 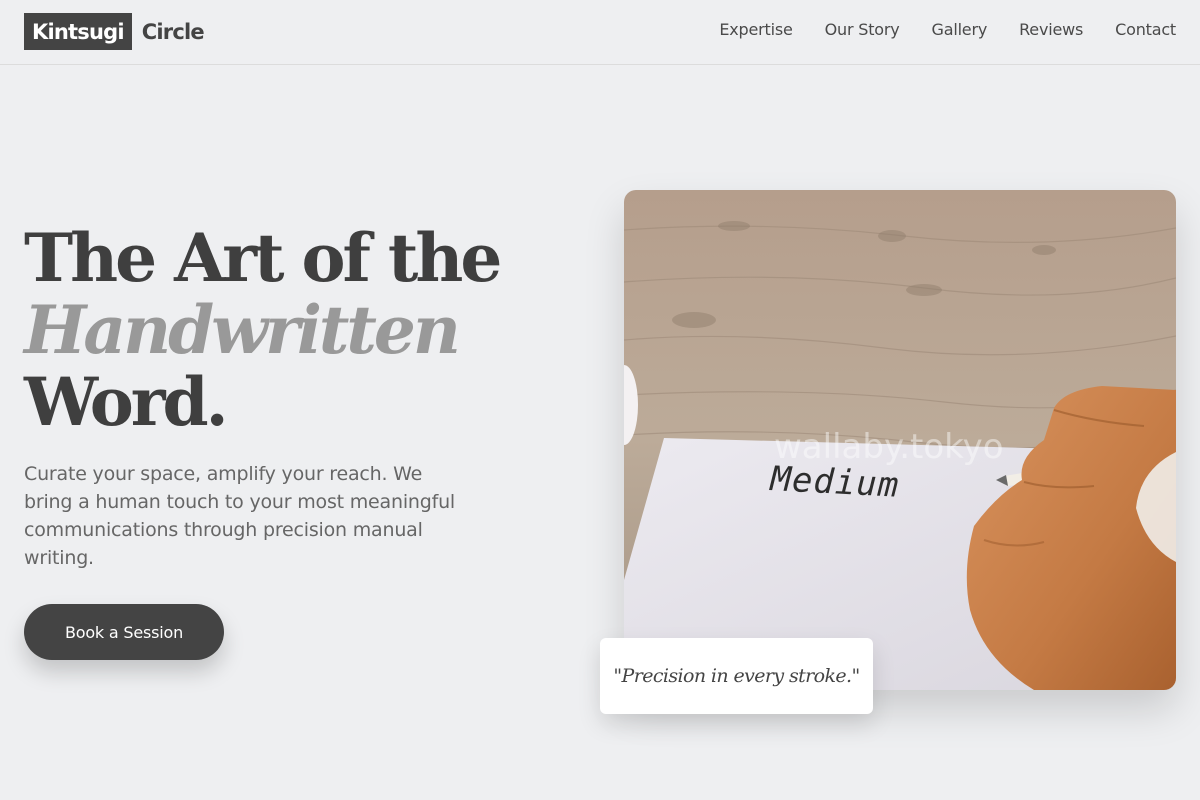 I want to click on quote-text: "Precision in every stroke.", so click(x=736, y=676).